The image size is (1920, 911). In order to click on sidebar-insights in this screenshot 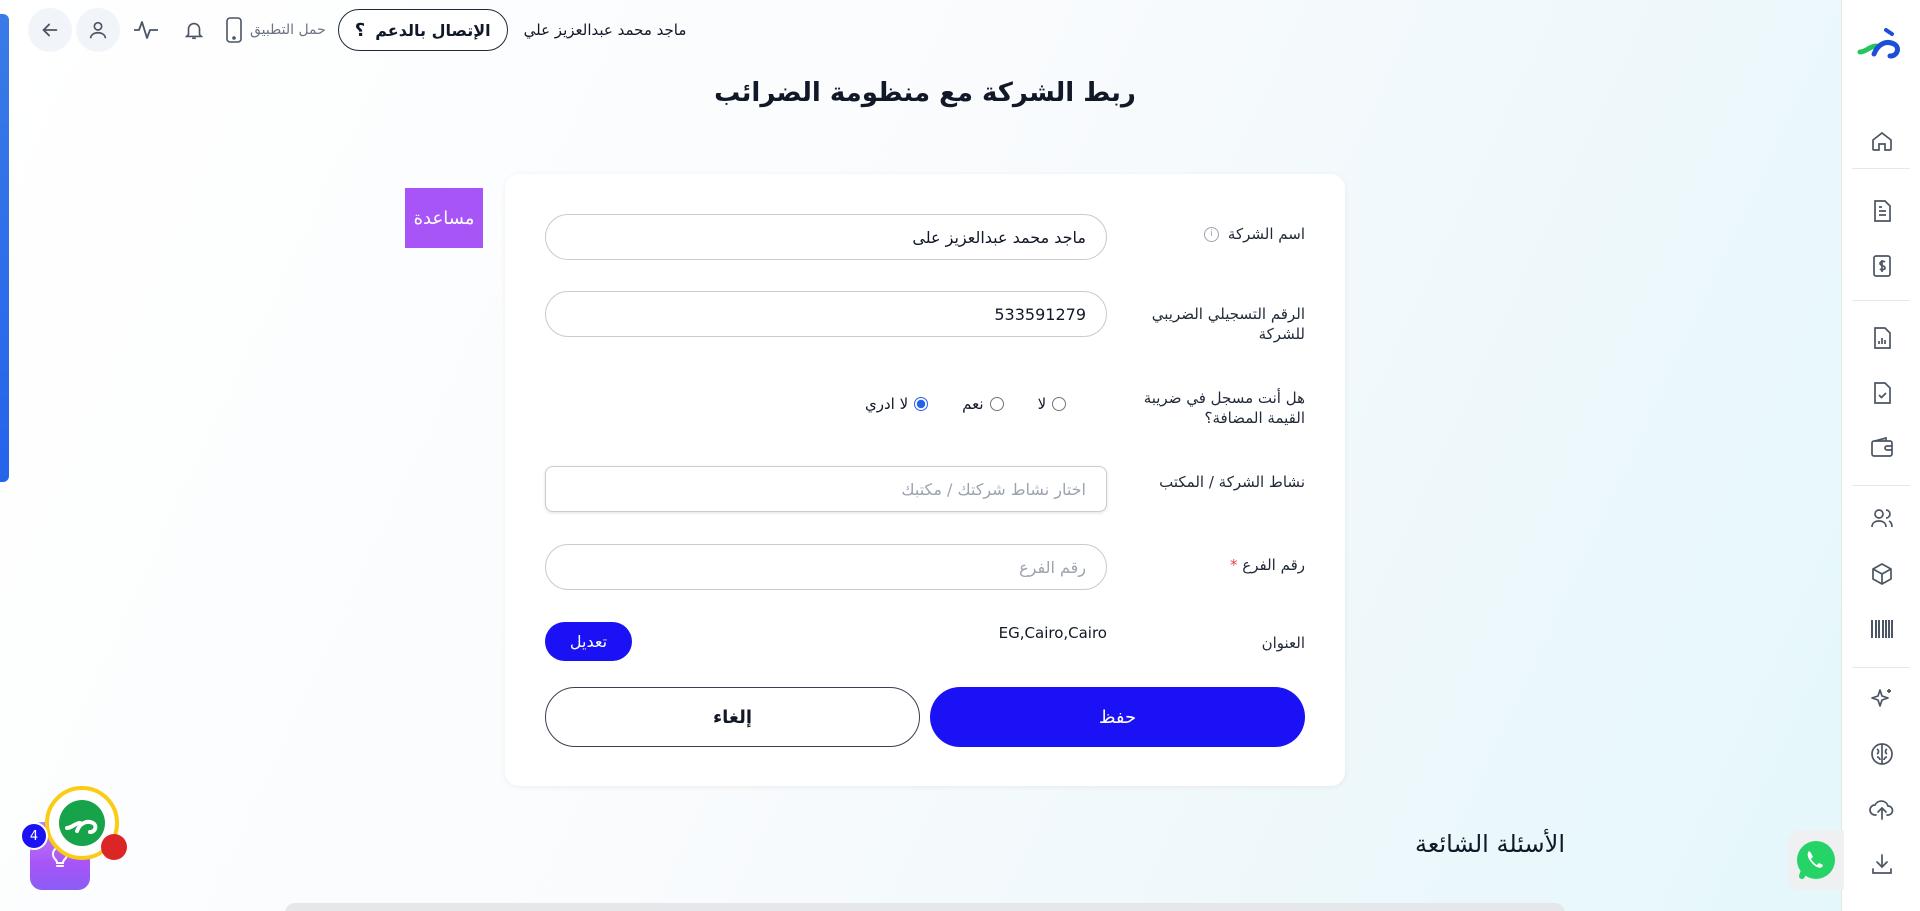, I will do `click(1882, 754)`.